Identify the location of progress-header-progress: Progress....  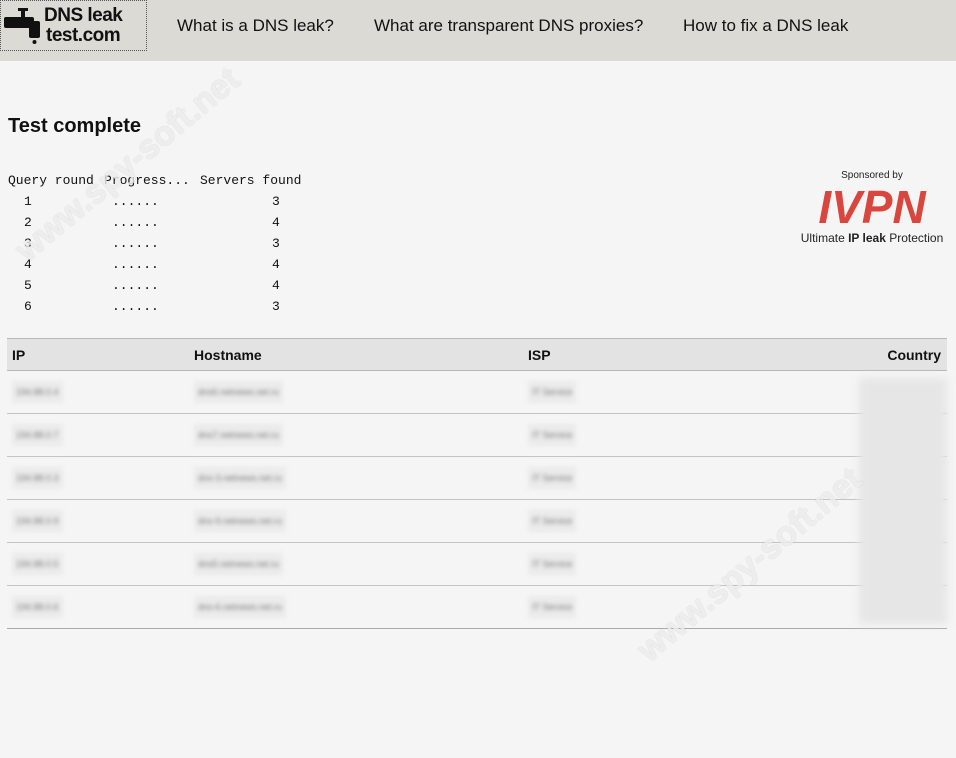
(147, 180).